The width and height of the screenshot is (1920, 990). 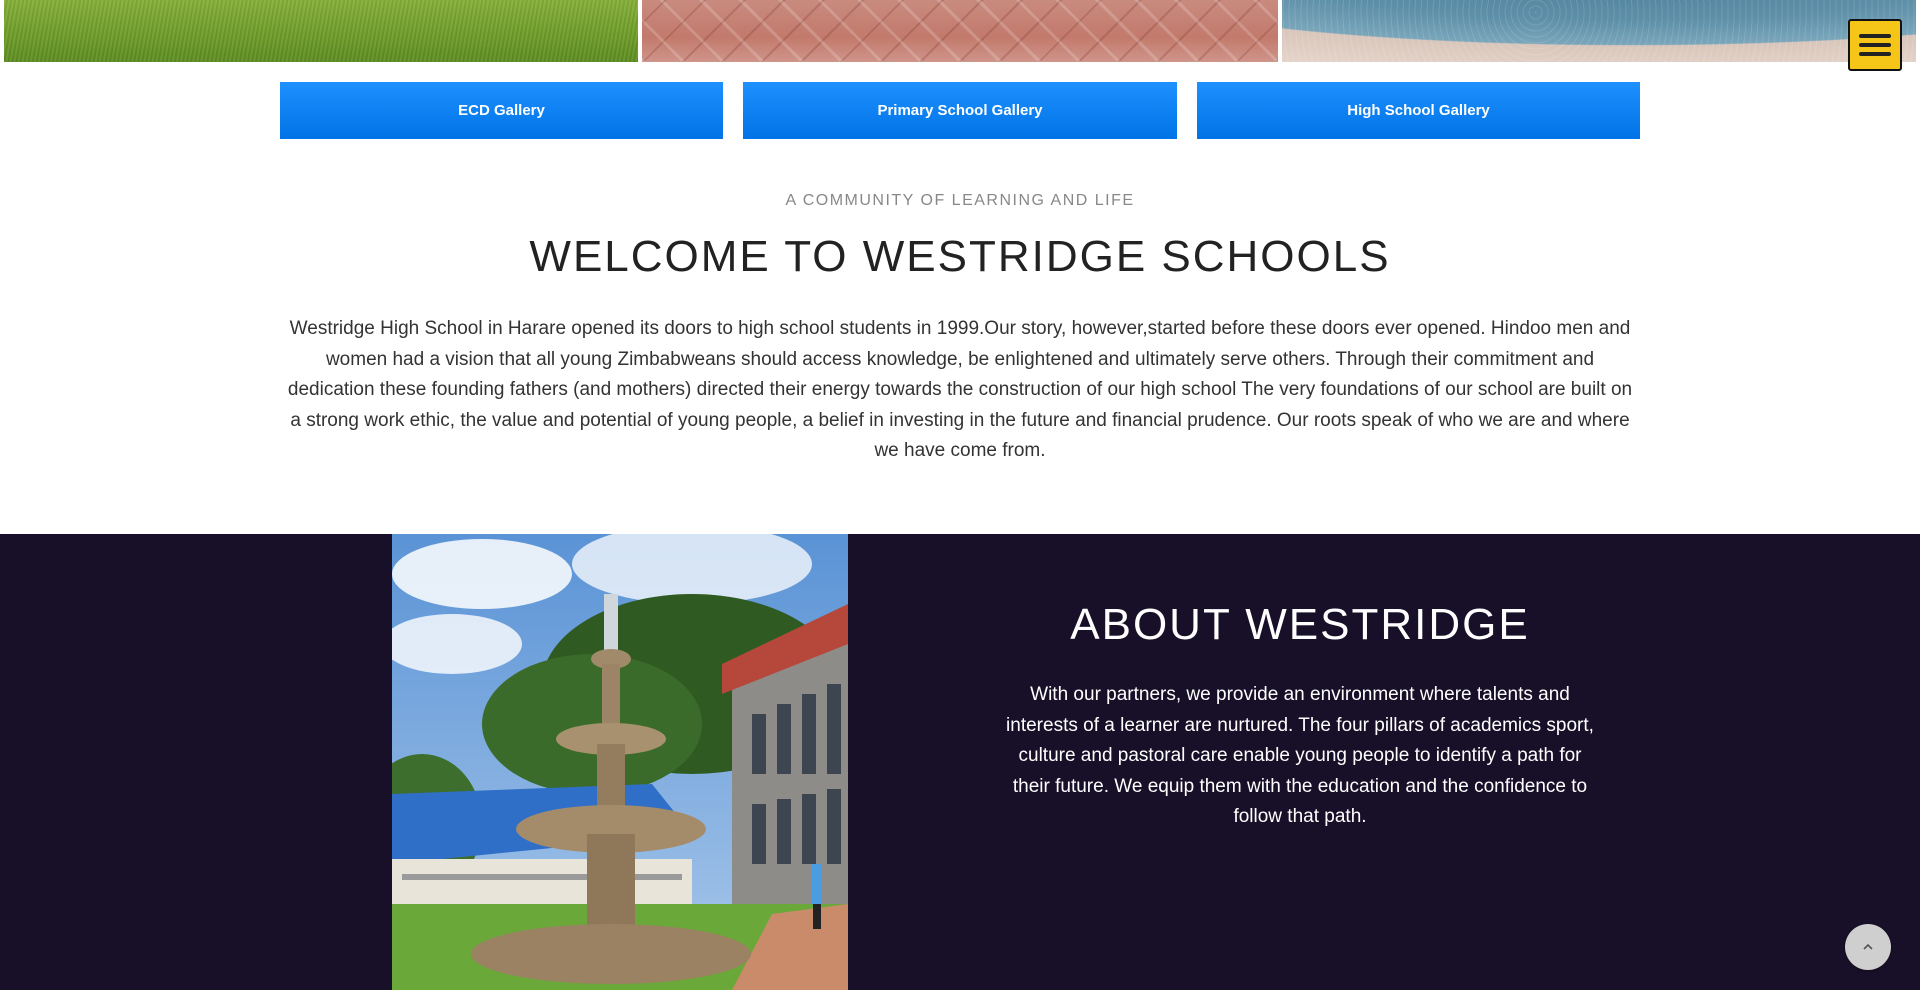 I want to click on hamburger-menu-icon, so click(x=1875, y=36).